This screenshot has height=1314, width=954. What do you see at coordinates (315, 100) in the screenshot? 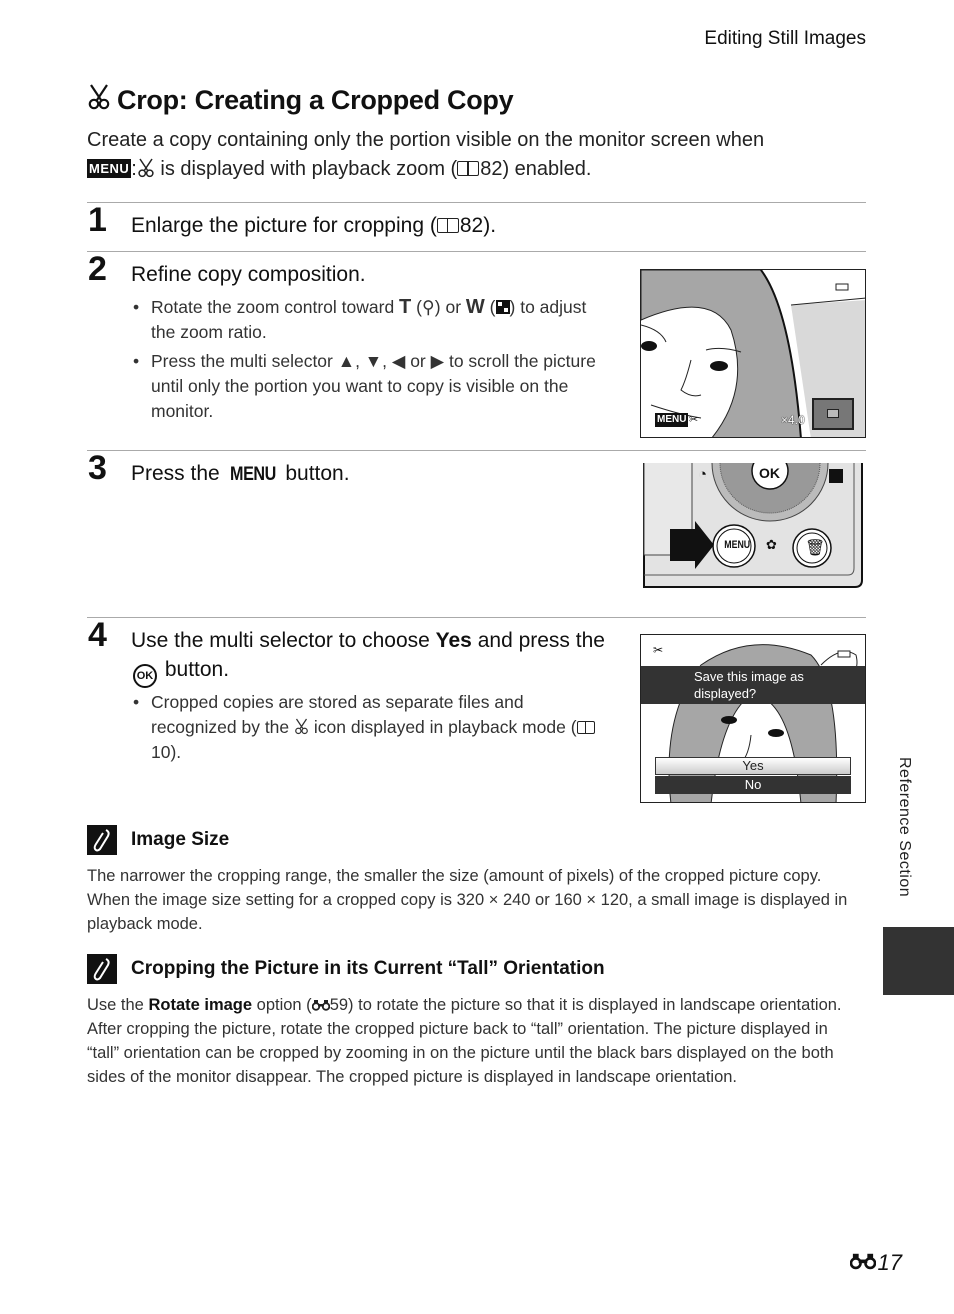
I see `page-title-text: Crop: Creating a Cropped Copy` at bounding box center [315, 100].